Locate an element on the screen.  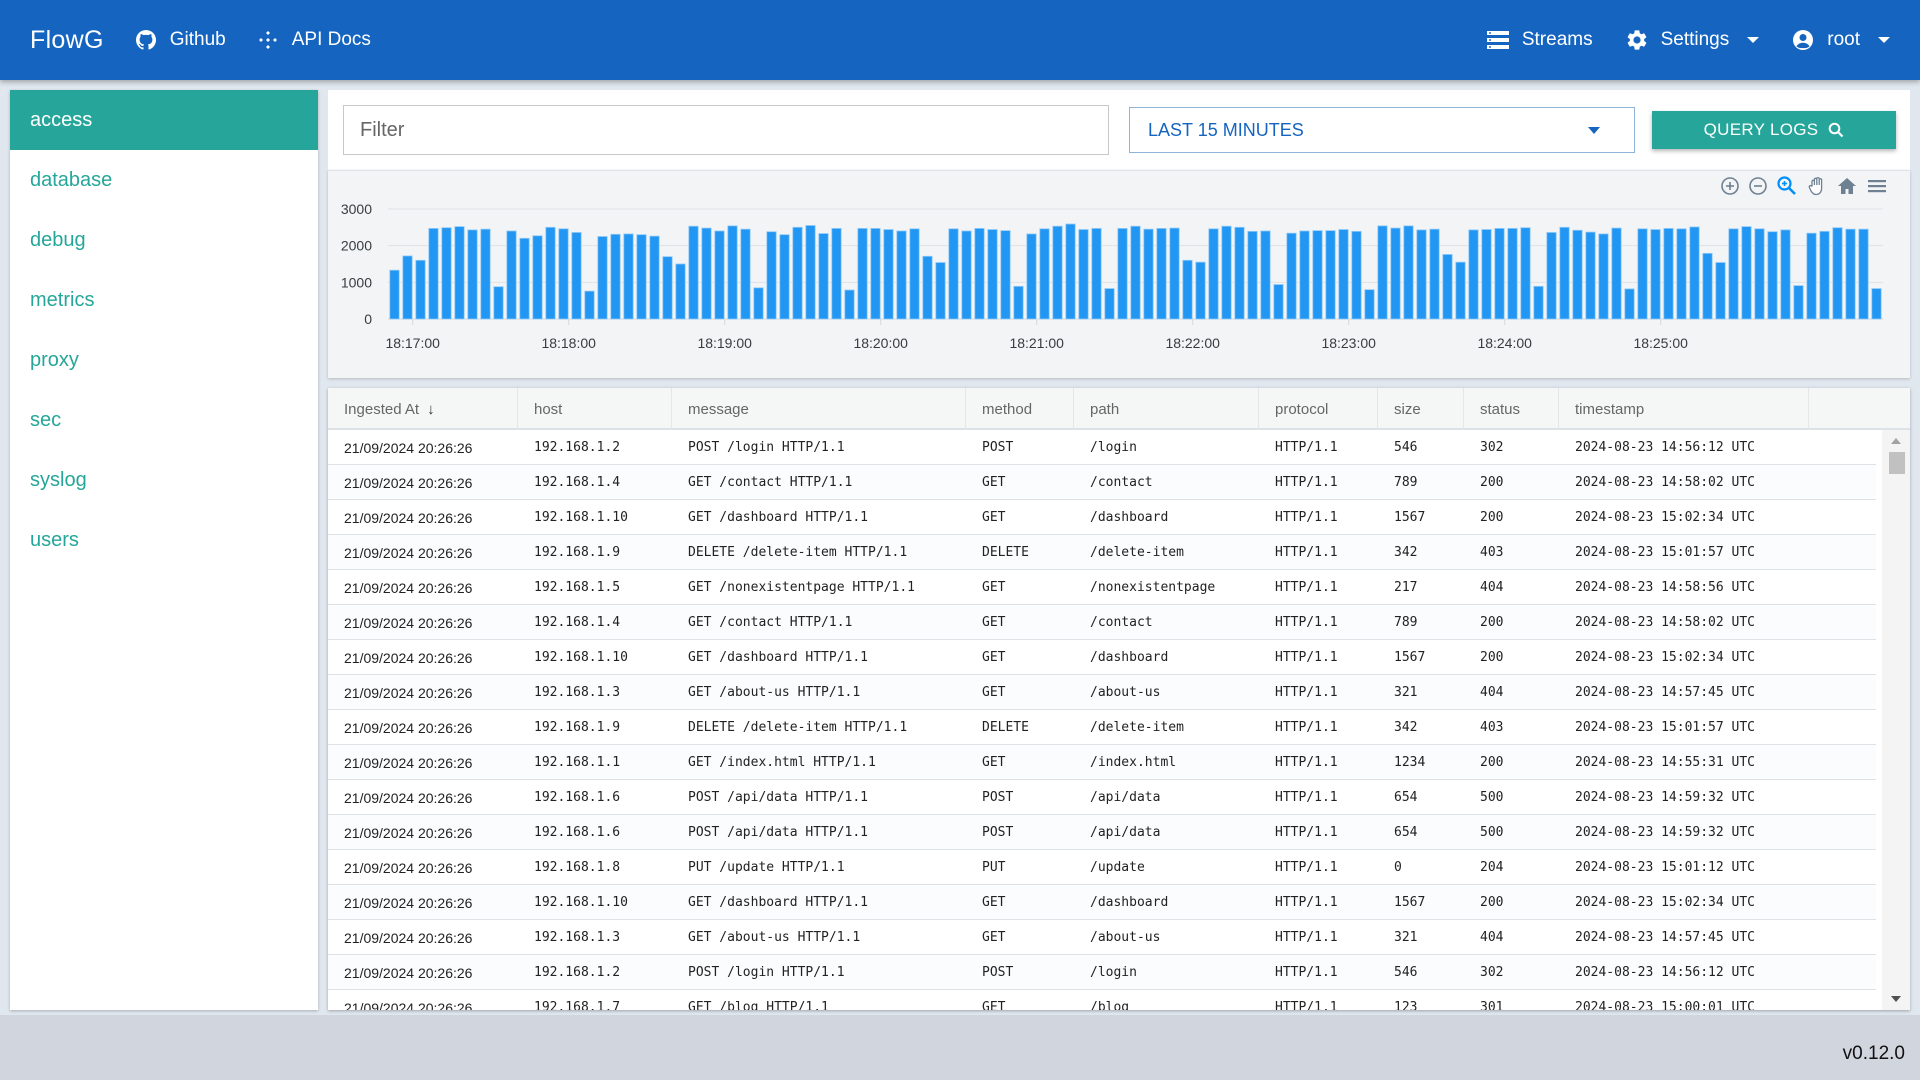
pan-icon is located at coordinates (1817, 186).